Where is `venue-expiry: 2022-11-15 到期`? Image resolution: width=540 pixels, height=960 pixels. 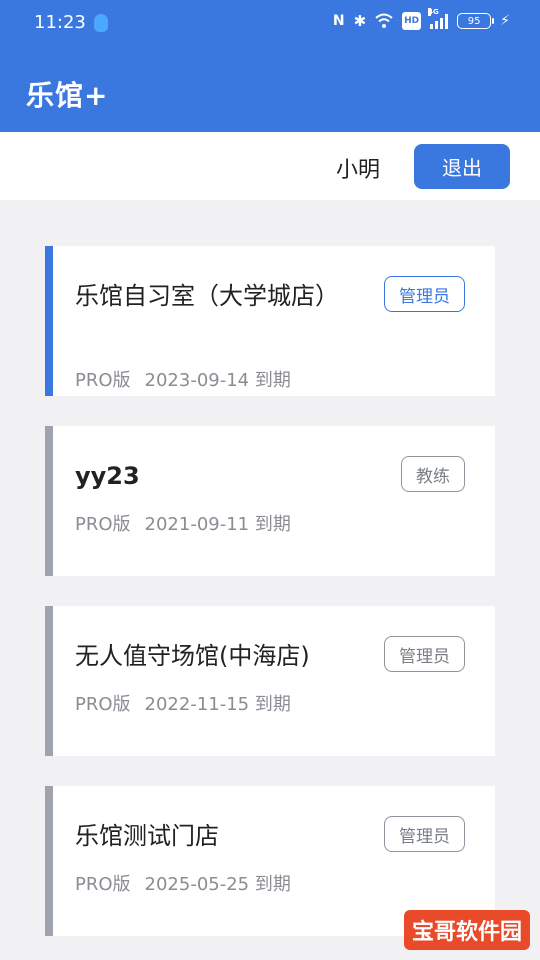 venue-expiry: 2022-11-15 到期 is located at coordinates (217, 704).